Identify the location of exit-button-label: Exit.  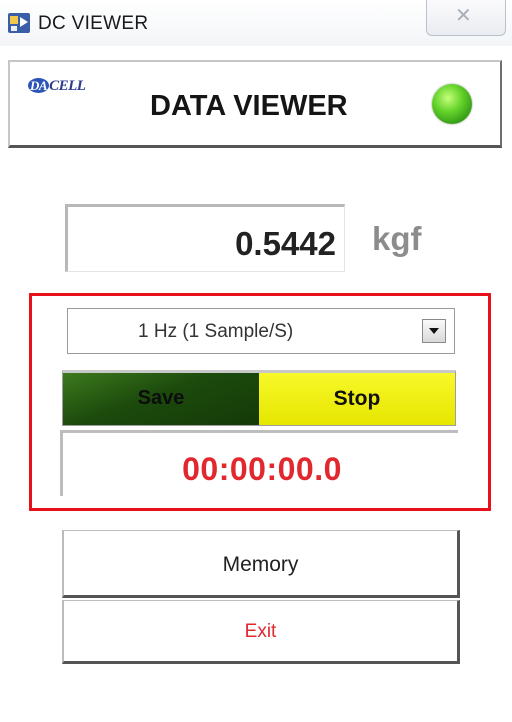
(260, 631).